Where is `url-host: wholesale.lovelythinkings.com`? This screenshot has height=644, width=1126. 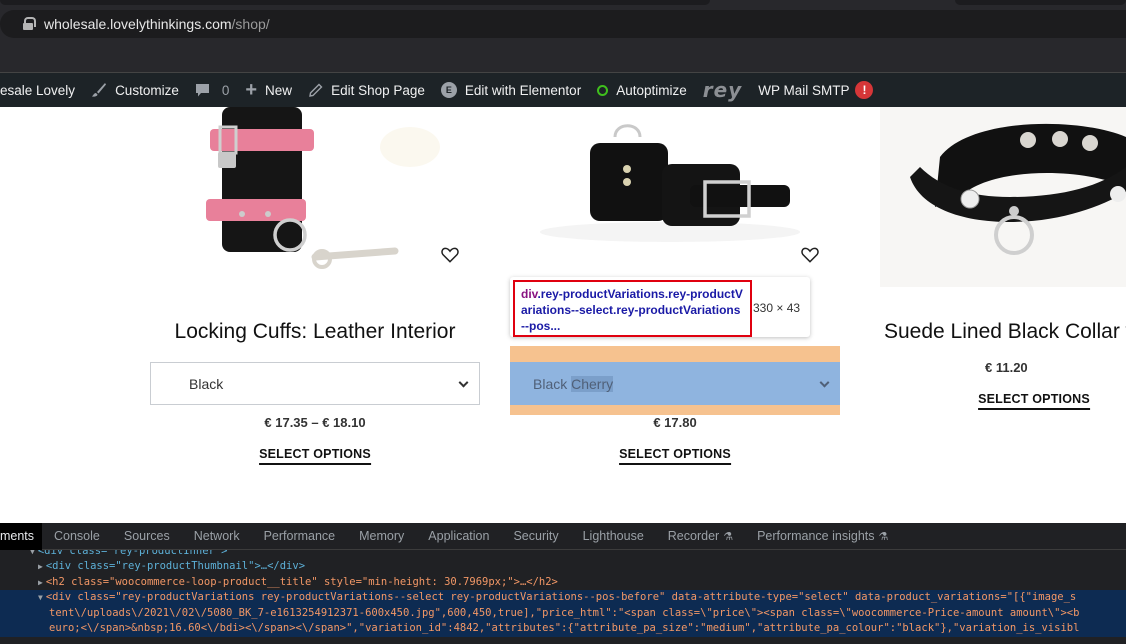 url-host: wholesale.lovelythinkings.com is located at coordinates (138, 24).